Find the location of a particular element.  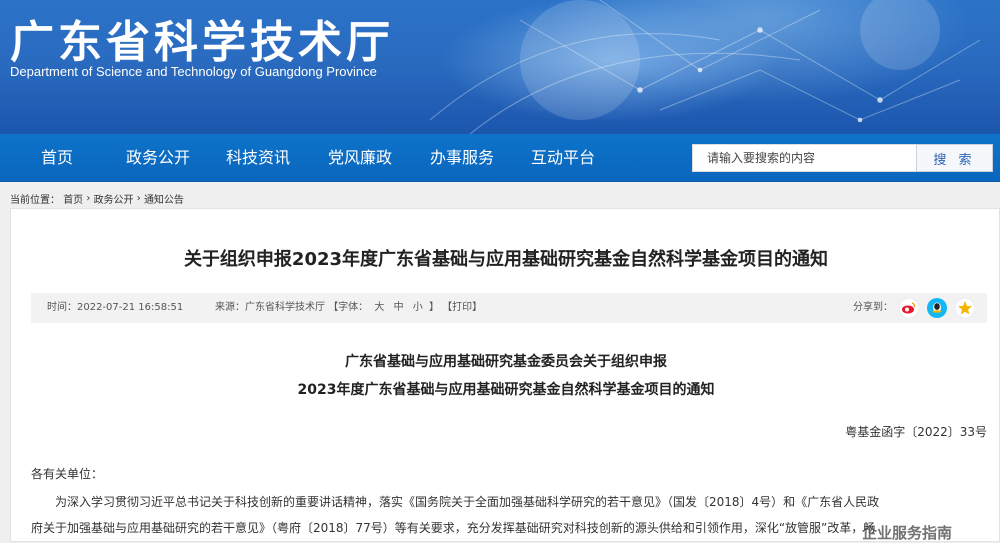

article-source: 来源：广东省科学技术厅 is located at coordinates (270, 307).